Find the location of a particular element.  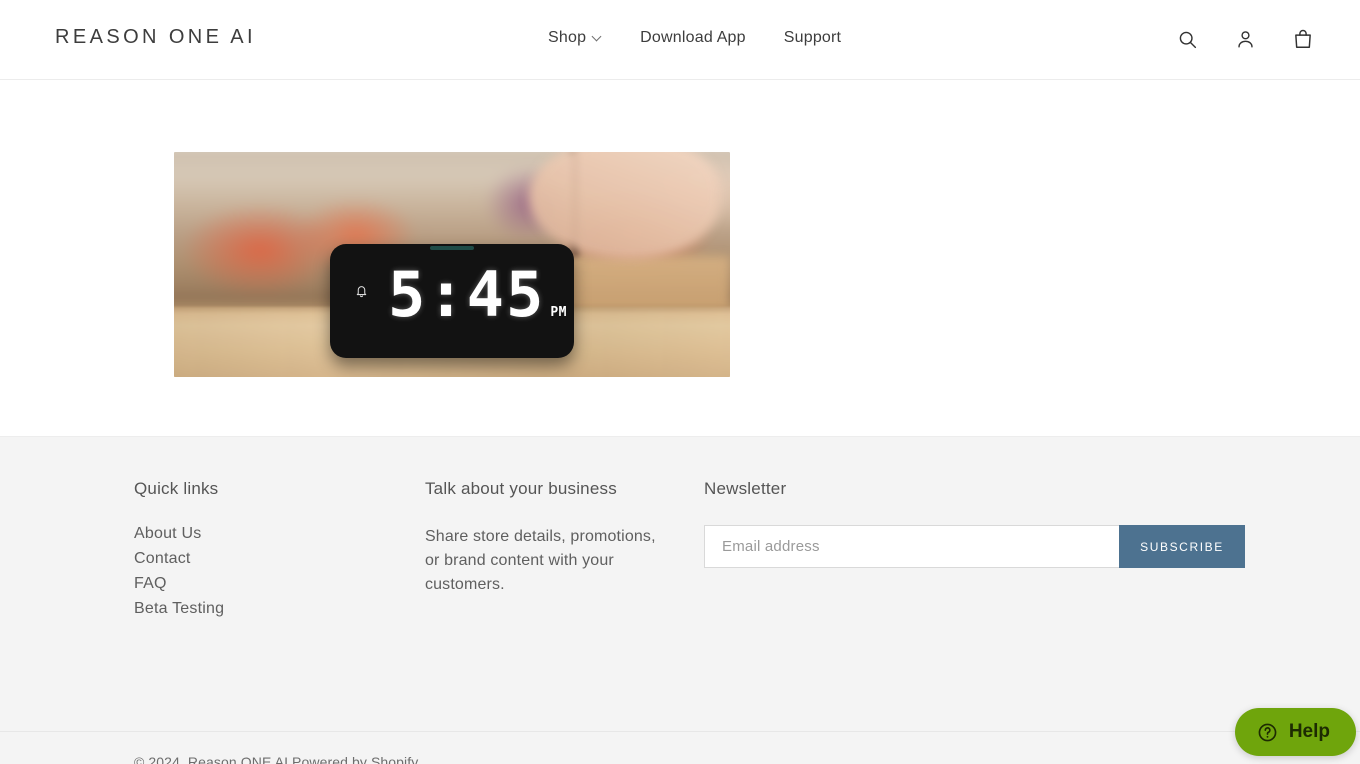

list-item: About Us is located at coordinates (279, 534).